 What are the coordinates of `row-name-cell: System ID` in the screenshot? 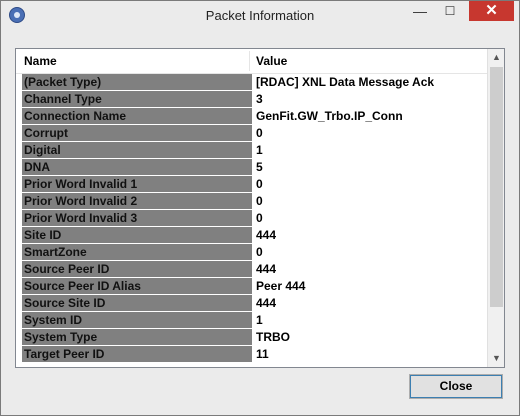 It's located at (137, 320).